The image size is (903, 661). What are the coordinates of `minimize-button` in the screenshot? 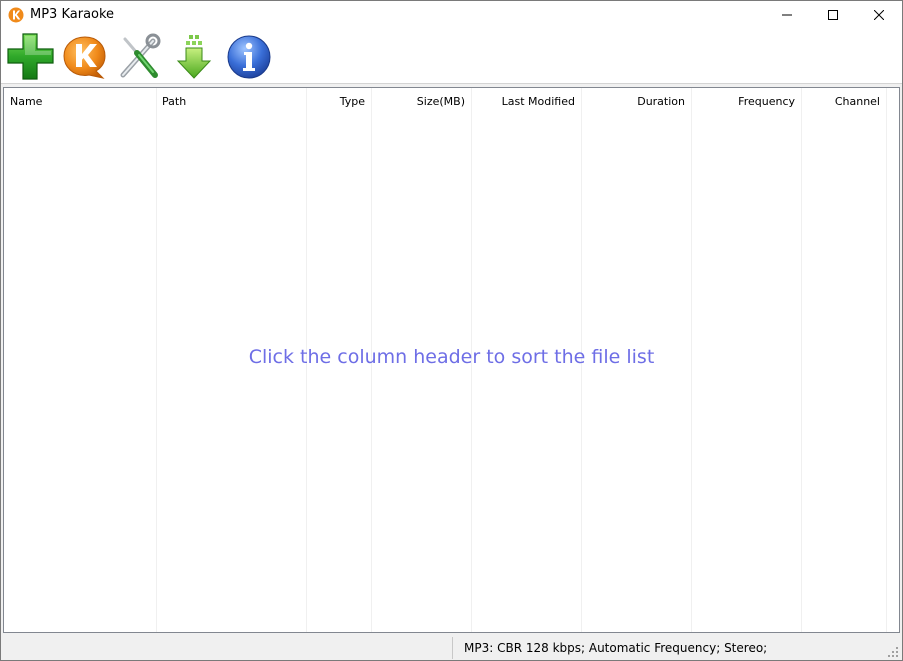 It's located at (787, 14).